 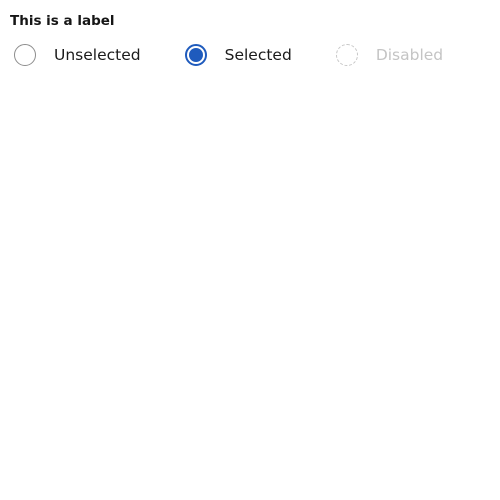 What do you see at coordinates (346, 55) in the screenshot?
I see `radio-button-disabled` at bounding box center [346, 55].